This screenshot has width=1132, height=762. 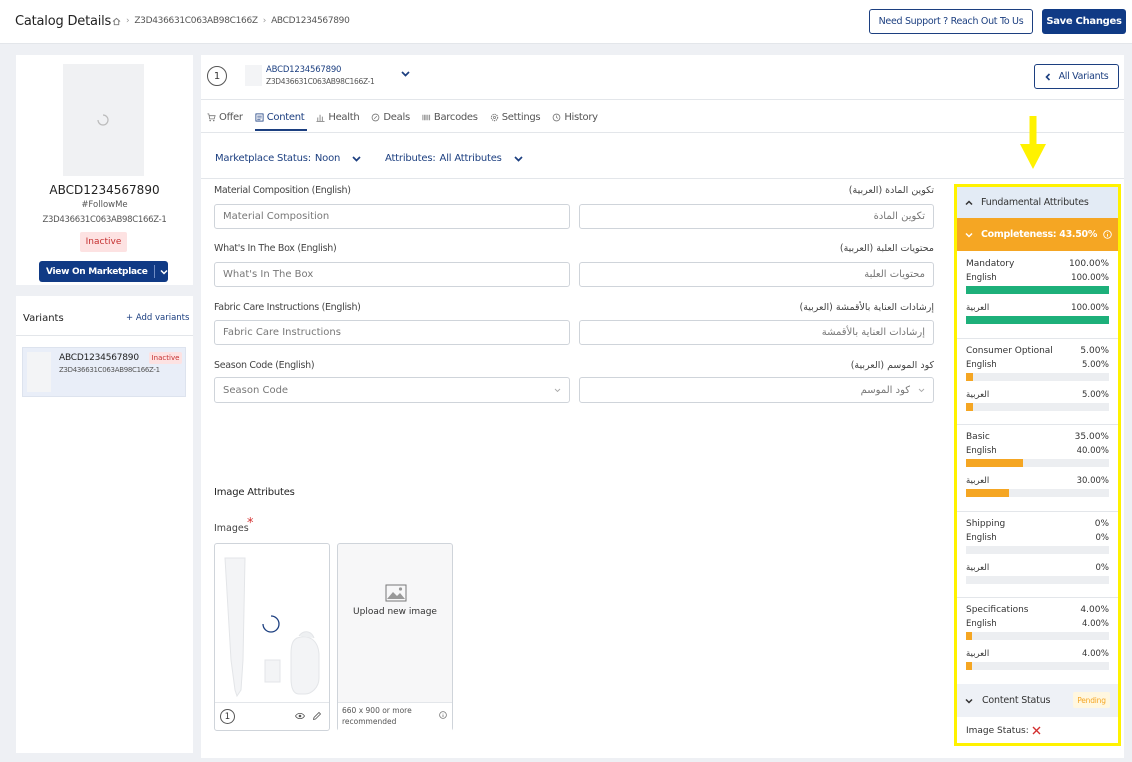 What do you see at coordinates (264, 365) in the screenshot?
I see `season-en-label: Season Code (English)` at bounding box center [264, 365].